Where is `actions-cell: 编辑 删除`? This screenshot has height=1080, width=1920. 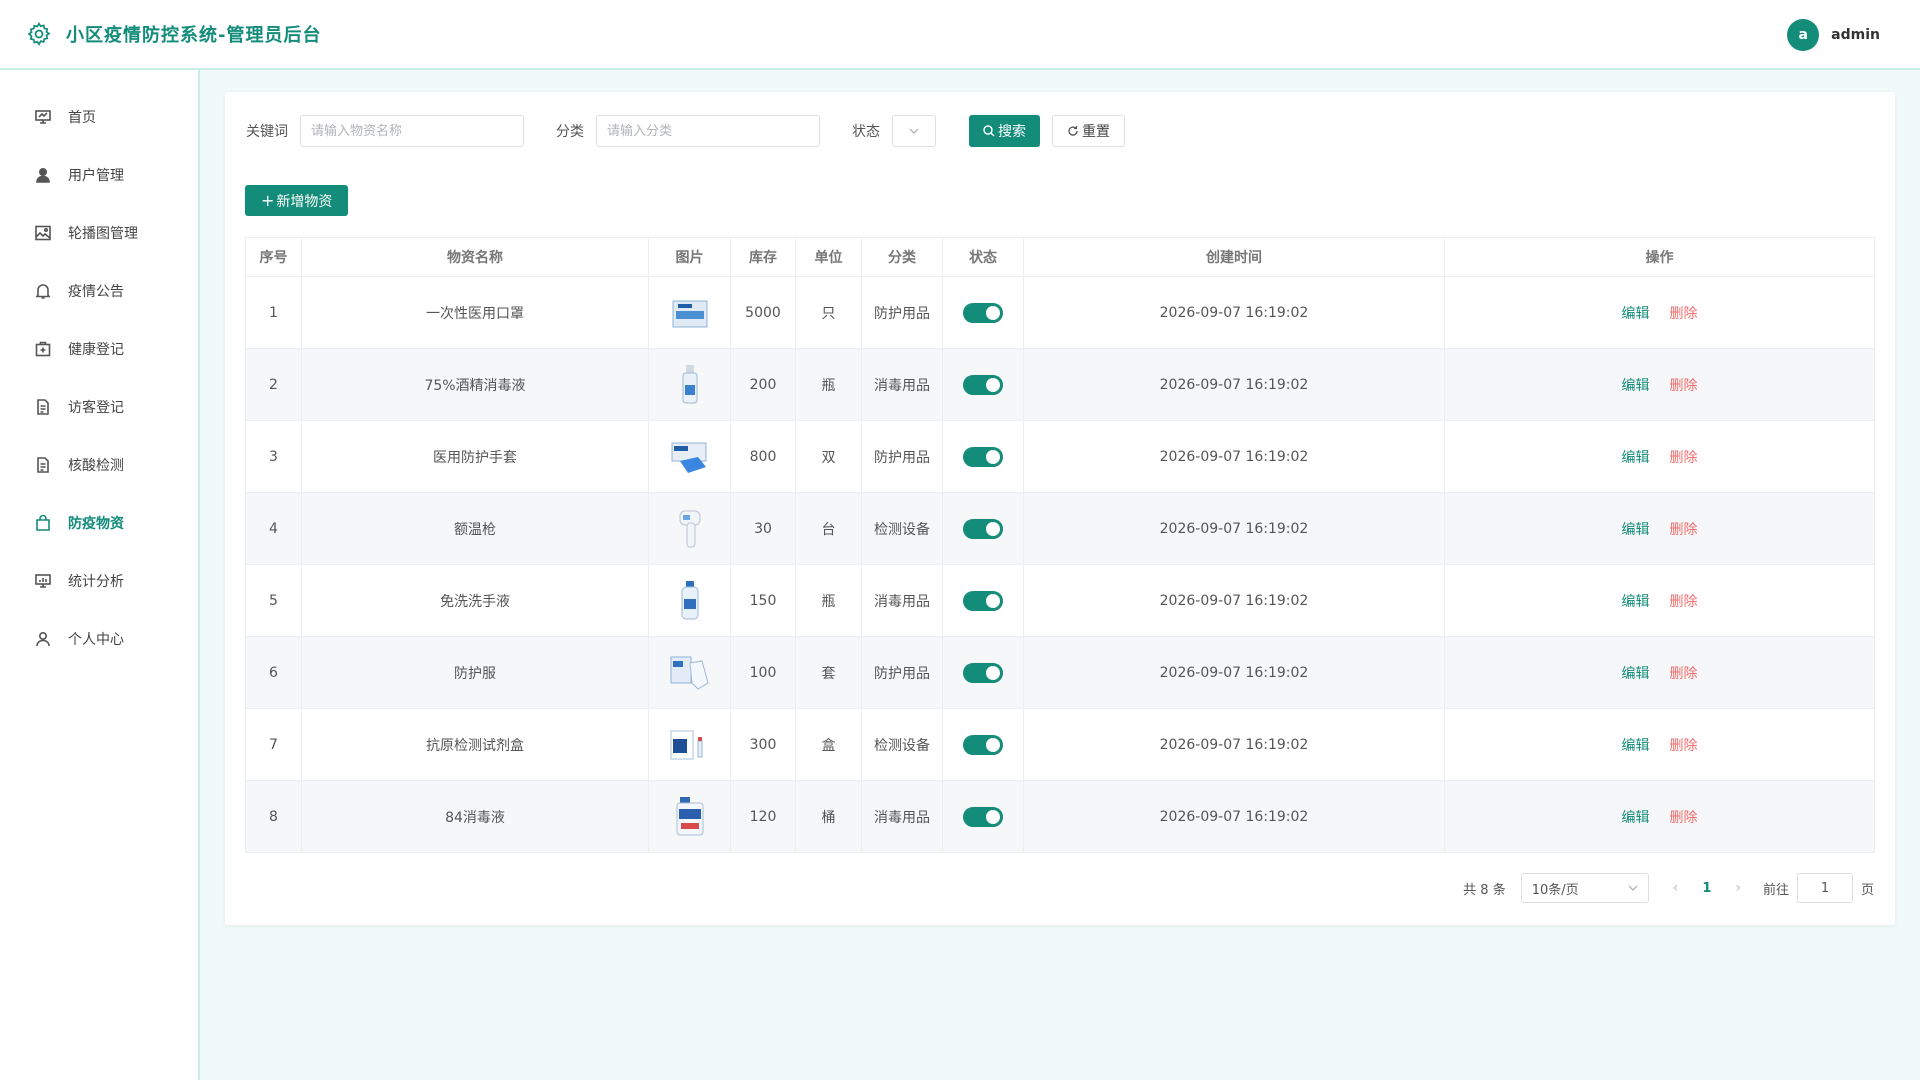 actions-cell: 编辑 删除 is located at coordinates (1659, 528).